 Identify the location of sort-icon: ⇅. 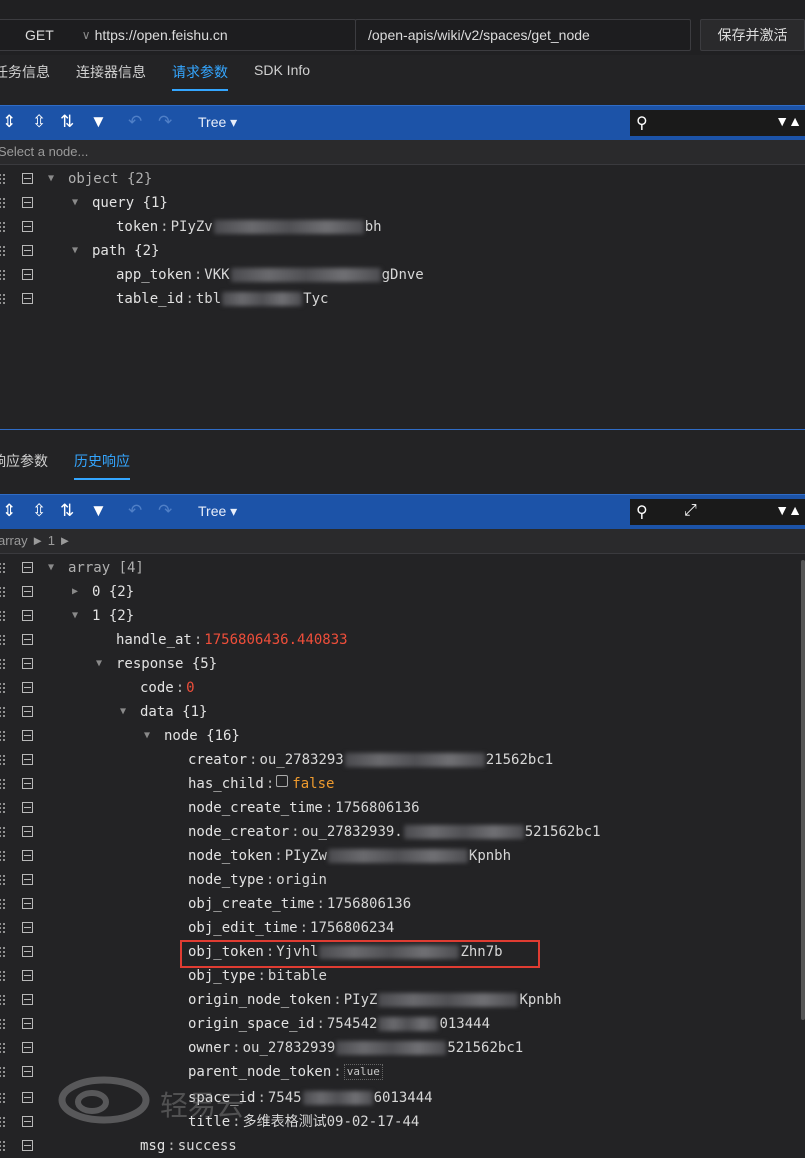
(67, 122).